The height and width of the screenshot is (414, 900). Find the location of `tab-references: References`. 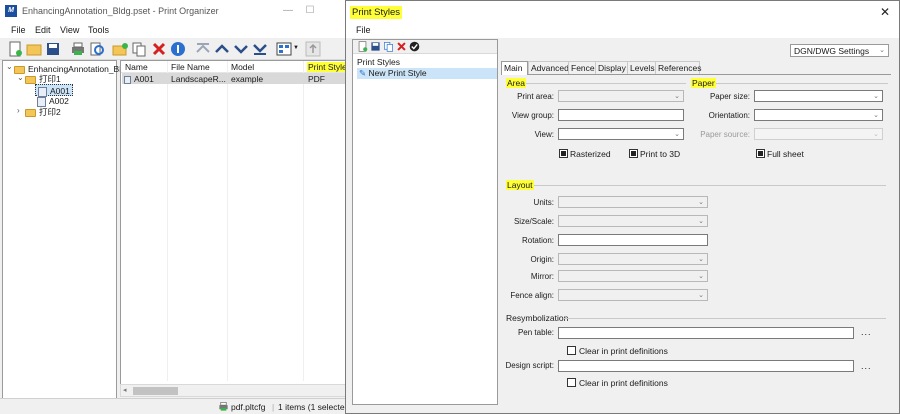

tab-references: References is located at coordinates (678, 67).